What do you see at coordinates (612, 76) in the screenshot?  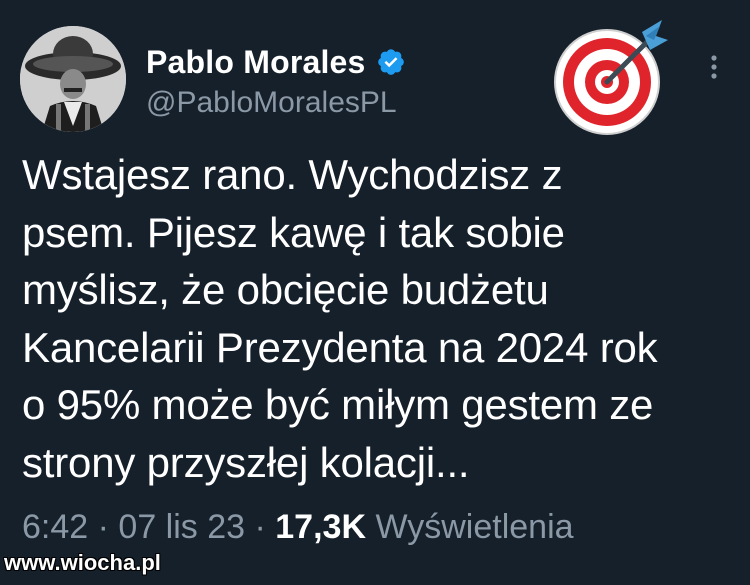 I see `bullseye-dart-icon` at bounding box center [612, 76].